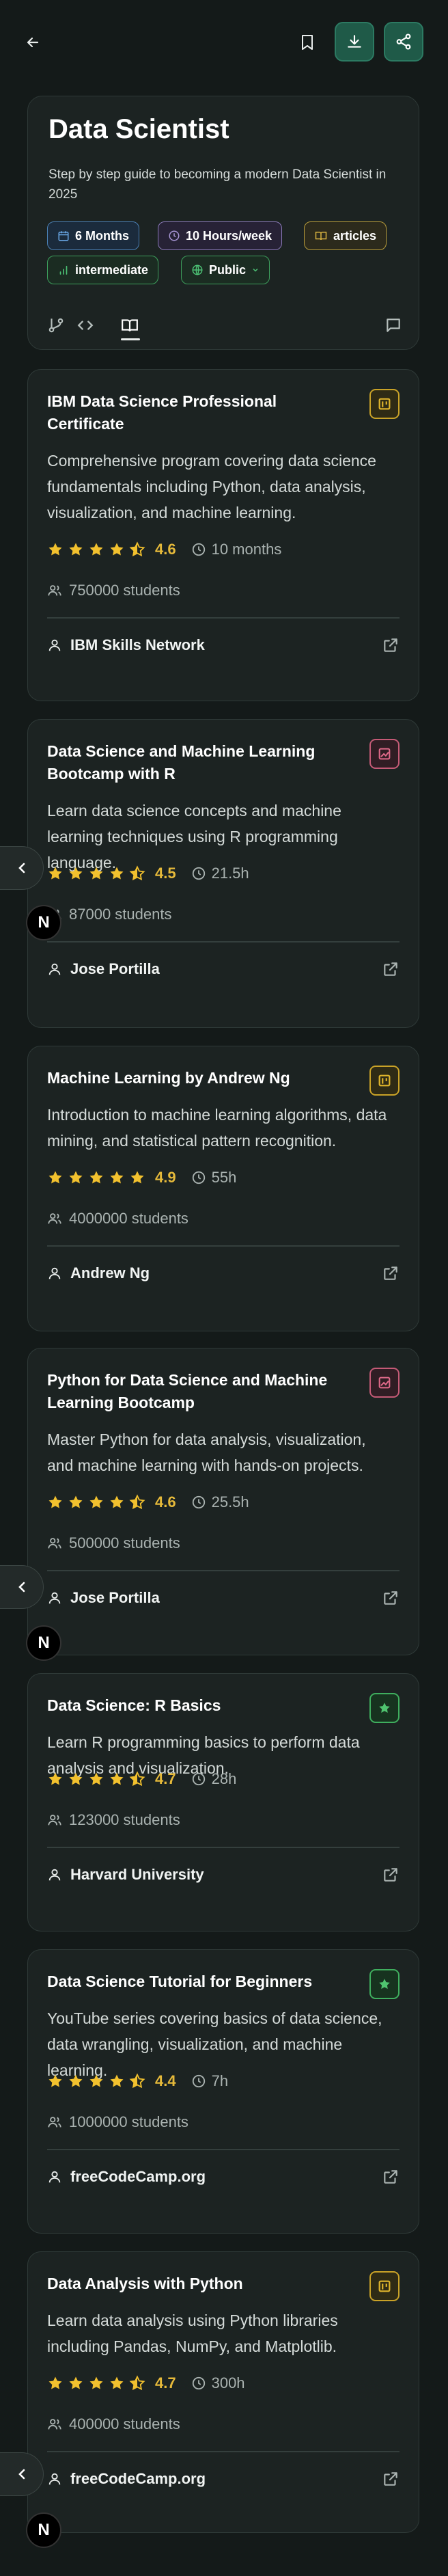  I want to click on rating-row: 4.4 7h, so click(137, 2082).